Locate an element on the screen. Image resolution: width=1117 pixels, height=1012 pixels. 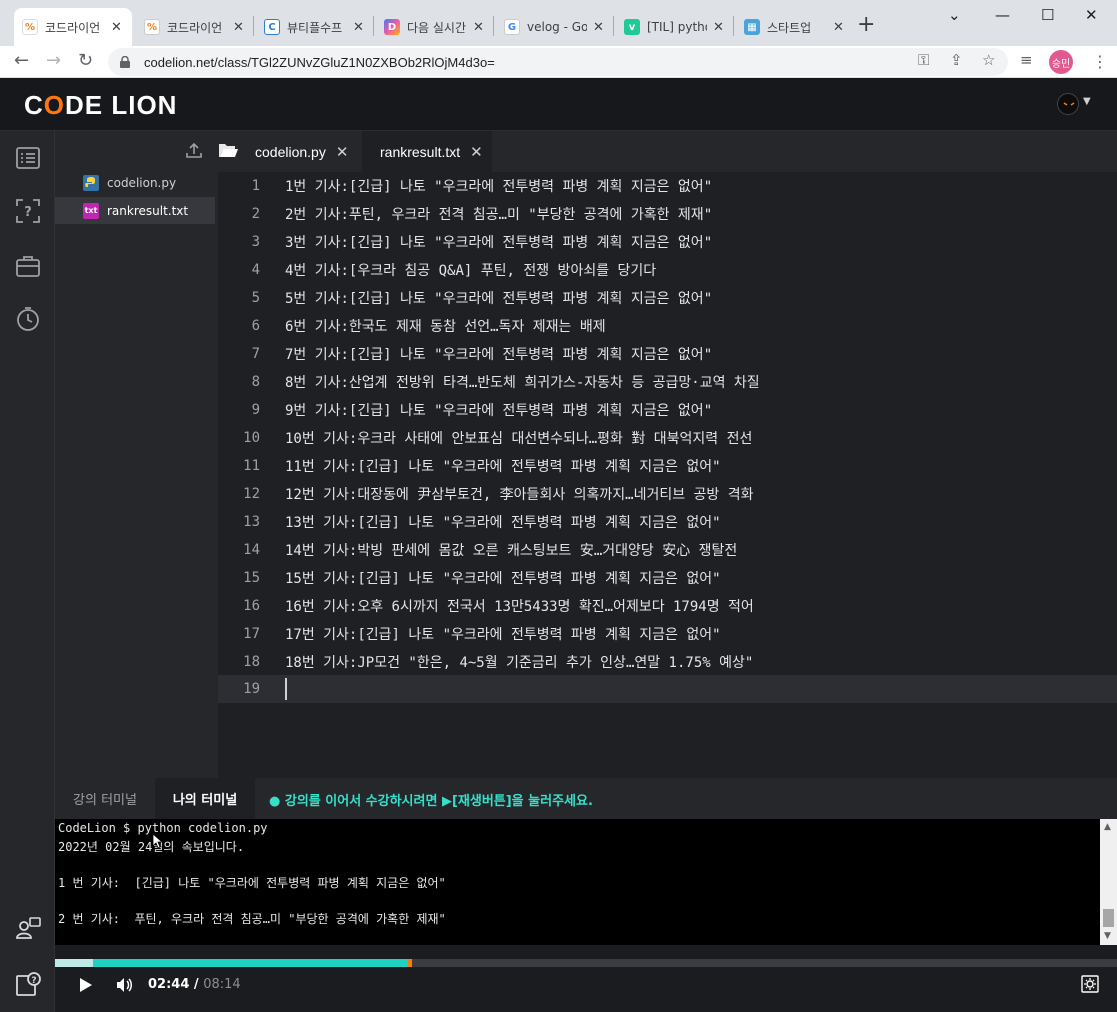
google-icon: G is located at coordinates (512, 27).